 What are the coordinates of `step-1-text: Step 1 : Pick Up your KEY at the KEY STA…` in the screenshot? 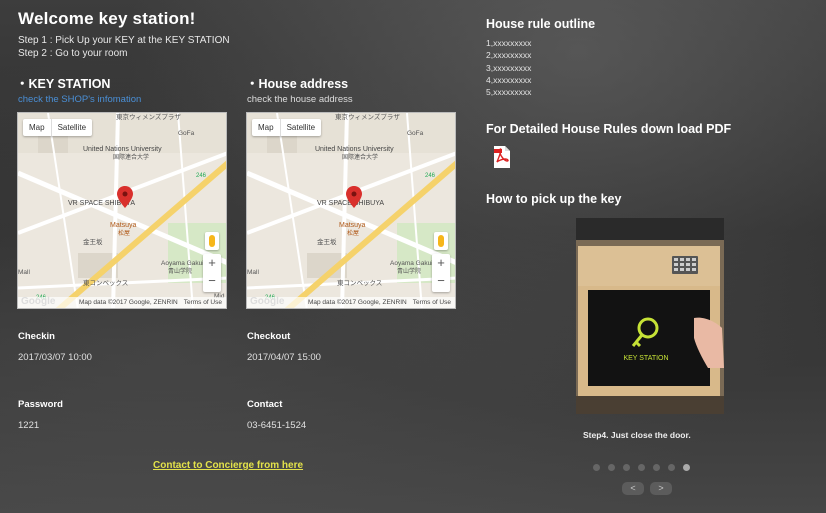 It's located at (124, 40).